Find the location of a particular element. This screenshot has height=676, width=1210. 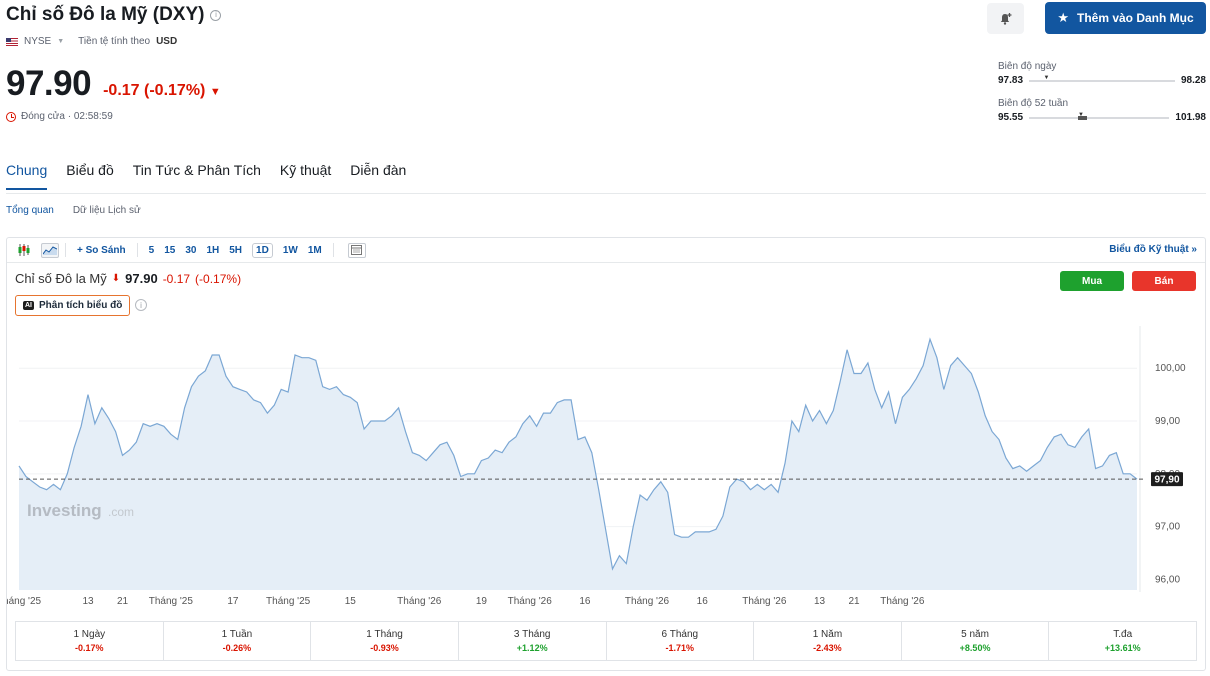

interval-1w: 1W is located at coordinates (290, 250).